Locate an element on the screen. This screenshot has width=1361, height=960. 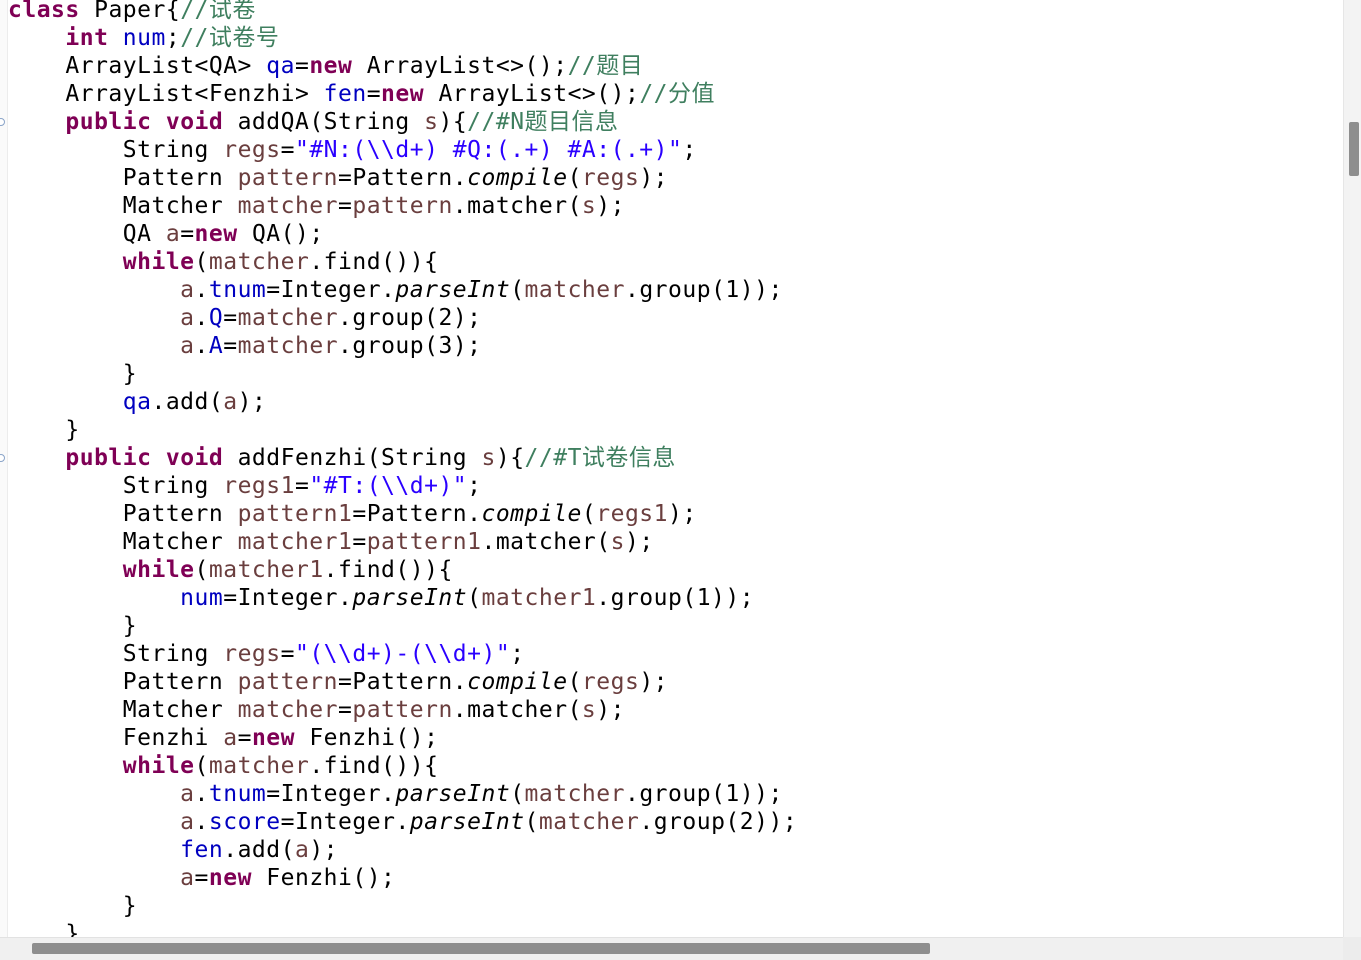
field-token: num is located at coordinates (202, 598).